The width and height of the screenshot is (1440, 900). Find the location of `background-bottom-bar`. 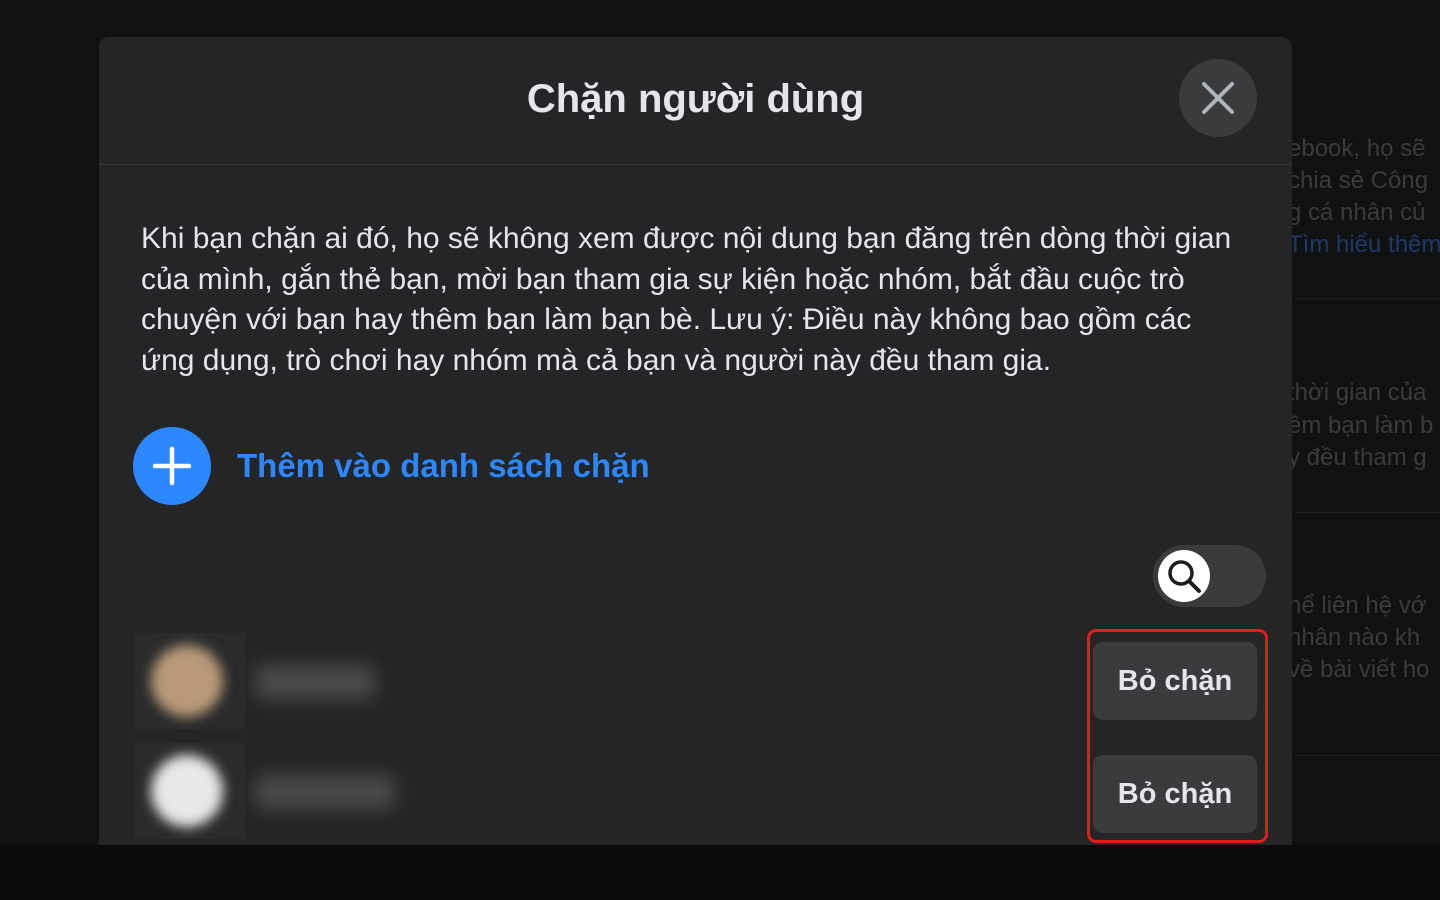

background-bottom-bar is located at coordinates (720, 872).